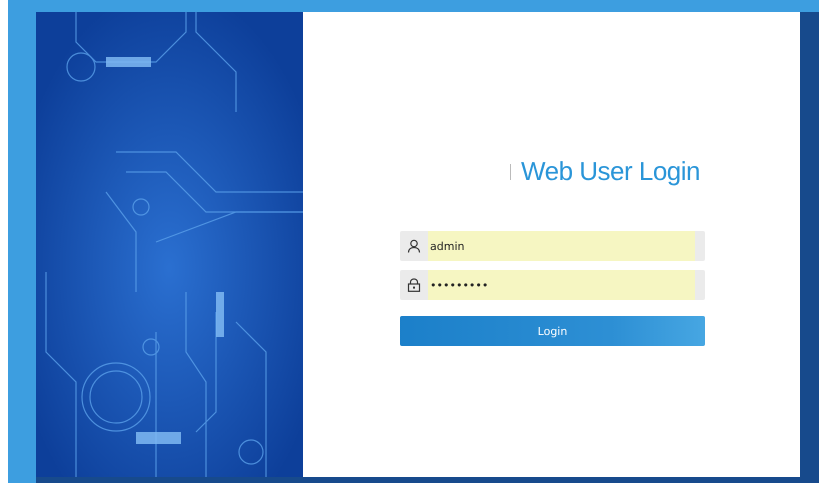  What do you see at coordinates (552, 331) in the screenshot?
I see `login-button: Login` at bounding box center [552, 331].